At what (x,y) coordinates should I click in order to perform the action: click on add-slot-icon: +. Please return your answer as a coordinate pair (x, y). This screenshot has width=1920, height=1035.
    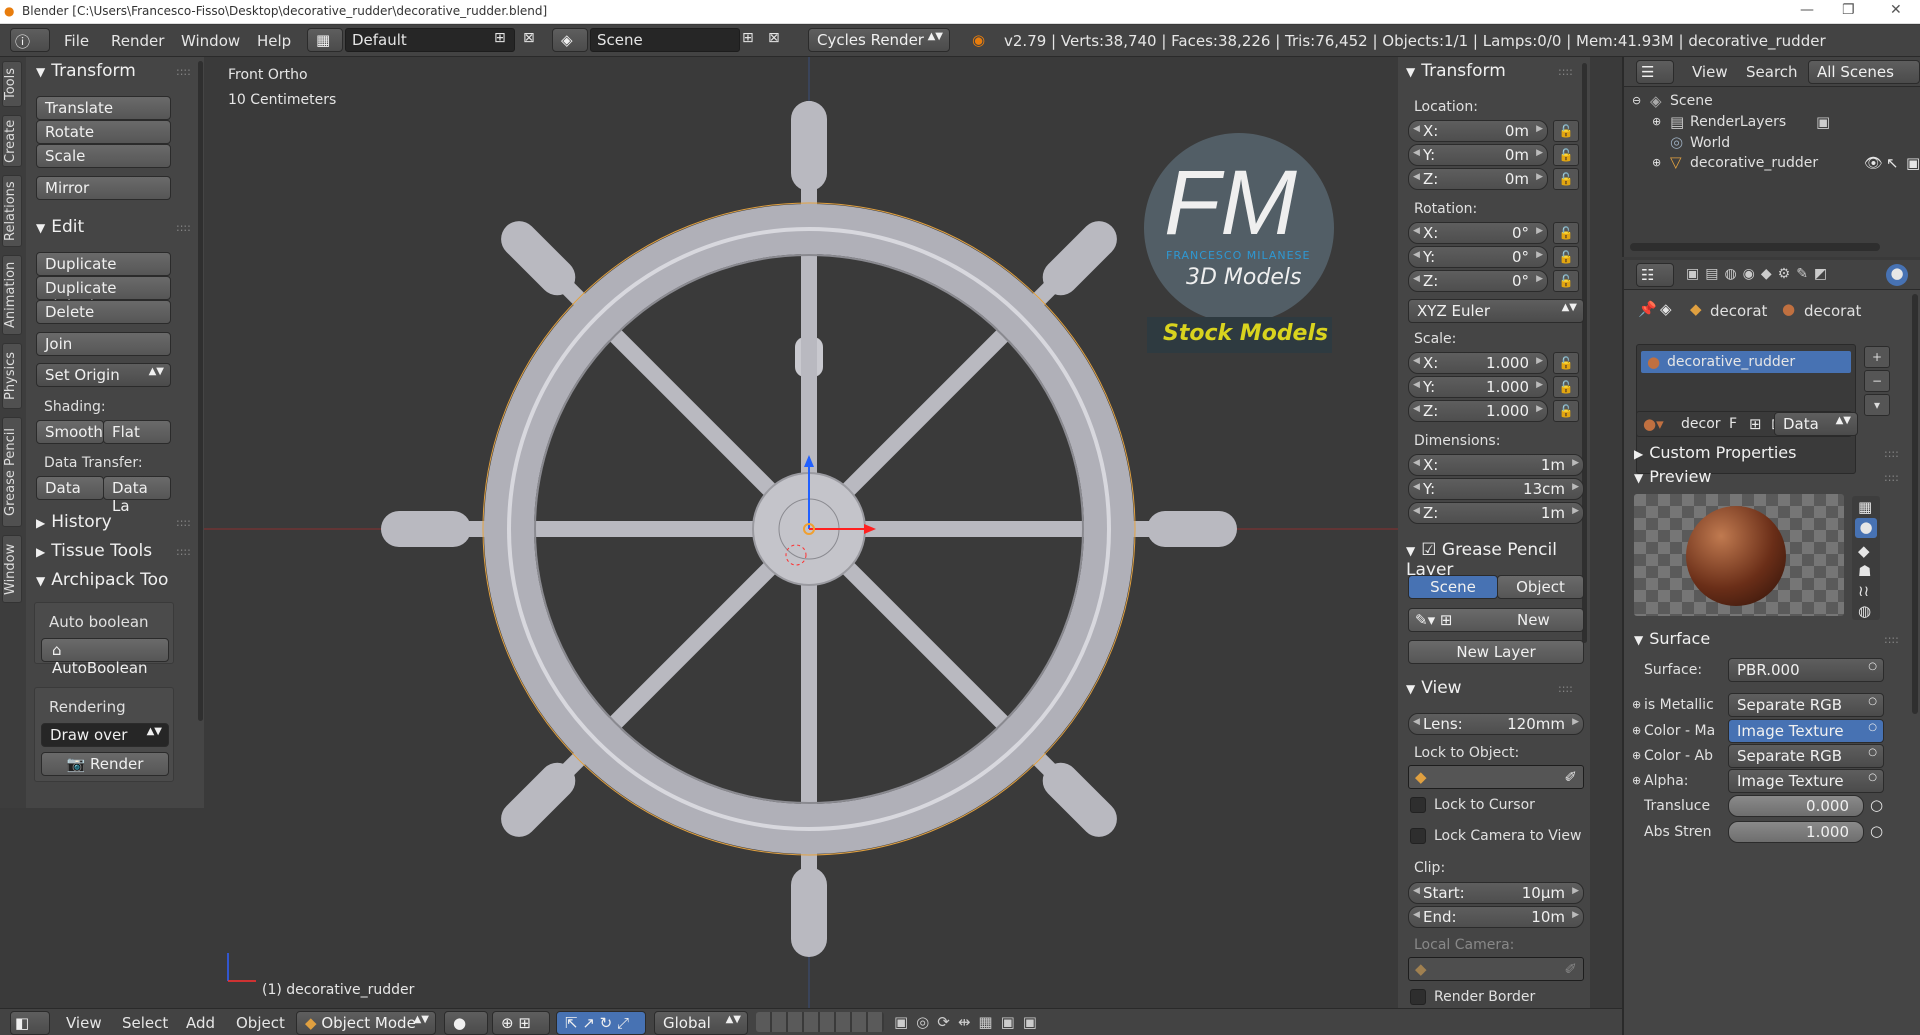
    Looking at the image, I should click on (1877, 357).